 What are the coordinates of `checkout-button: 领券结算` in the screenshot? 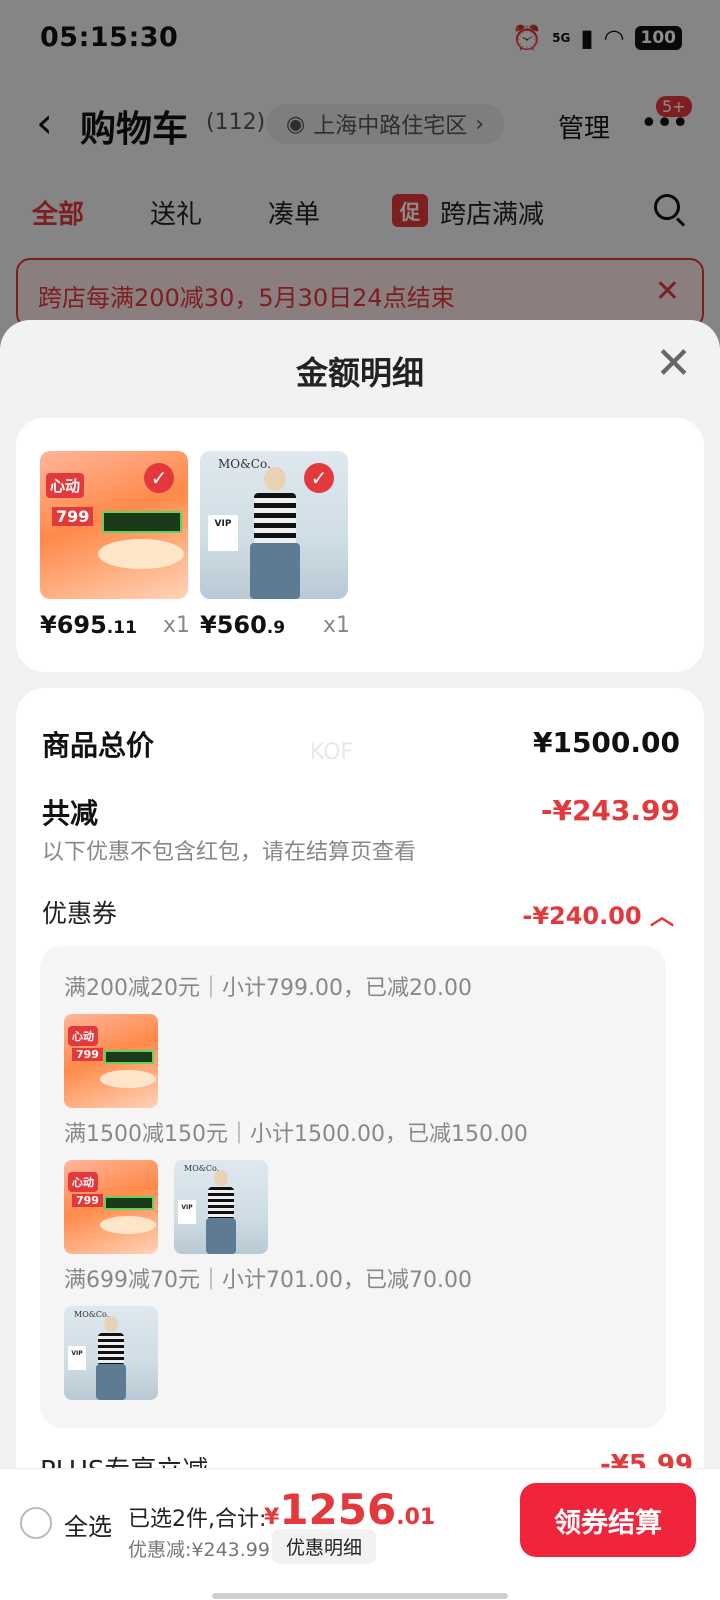 It's located at (608, 1520).